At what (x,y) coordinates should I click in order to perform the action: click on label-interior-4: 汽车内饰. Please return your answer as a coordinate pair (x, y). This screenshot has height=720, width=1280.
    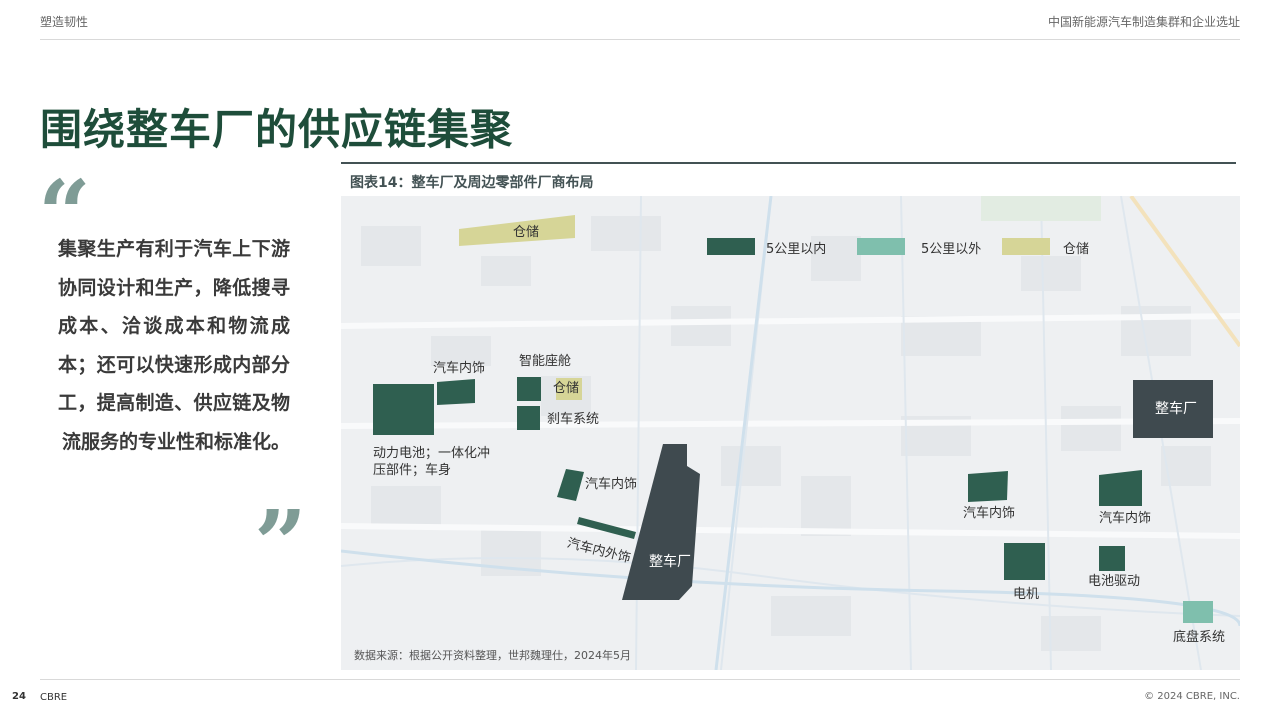
    Looking at the image, I should click on (1125, 518).